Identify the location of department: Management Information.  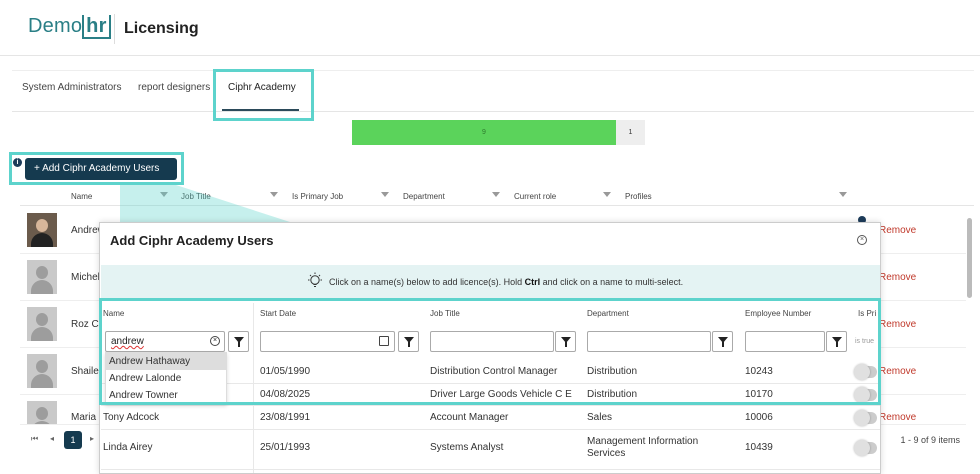
(643, 441).